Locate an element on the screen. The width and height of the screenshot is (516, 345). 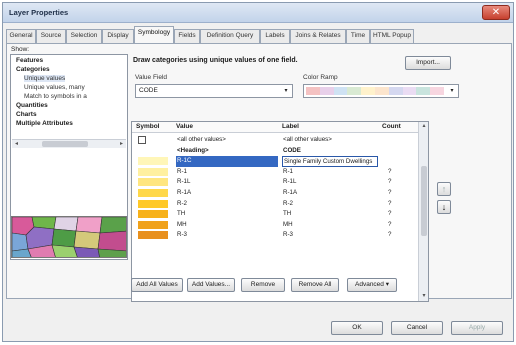
value-field-select: CODE ▾ is located at coordinates (214, 91).